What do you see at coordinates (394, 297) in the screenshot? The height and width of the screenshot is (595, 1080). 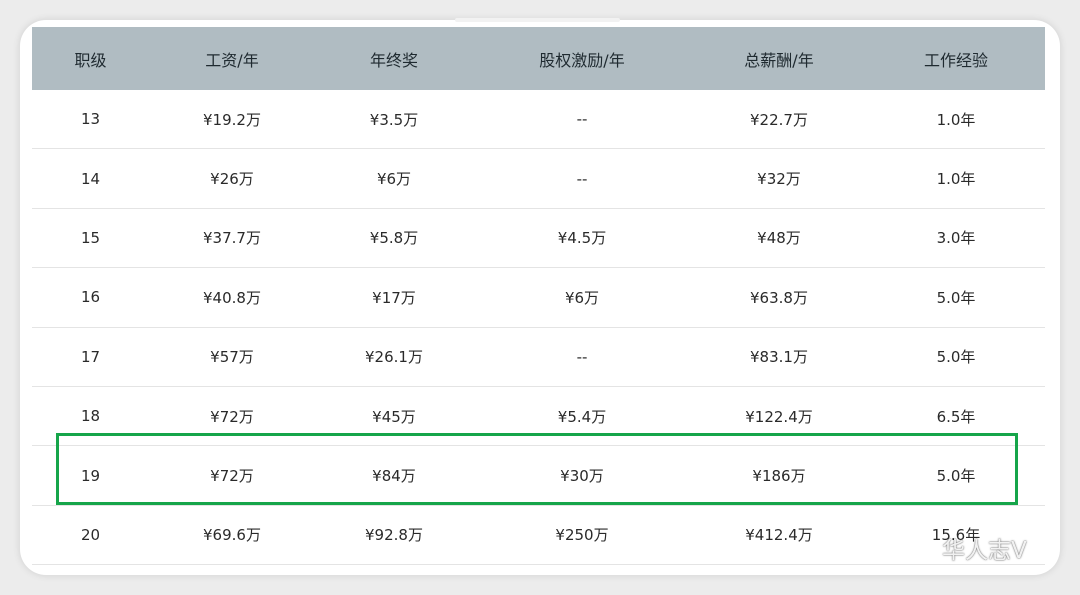 I see `cell-bonus: ¥17万` at bounding box center [394, 297].